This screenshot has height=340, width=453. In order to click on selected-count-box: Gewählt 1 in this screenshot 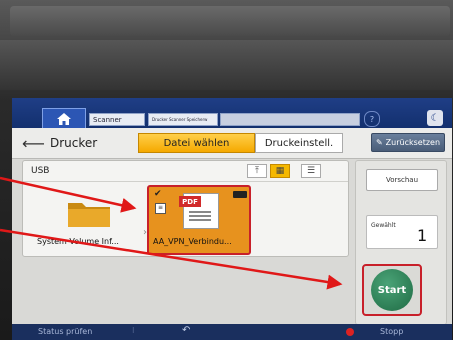, I will do `click(402, 232)`.